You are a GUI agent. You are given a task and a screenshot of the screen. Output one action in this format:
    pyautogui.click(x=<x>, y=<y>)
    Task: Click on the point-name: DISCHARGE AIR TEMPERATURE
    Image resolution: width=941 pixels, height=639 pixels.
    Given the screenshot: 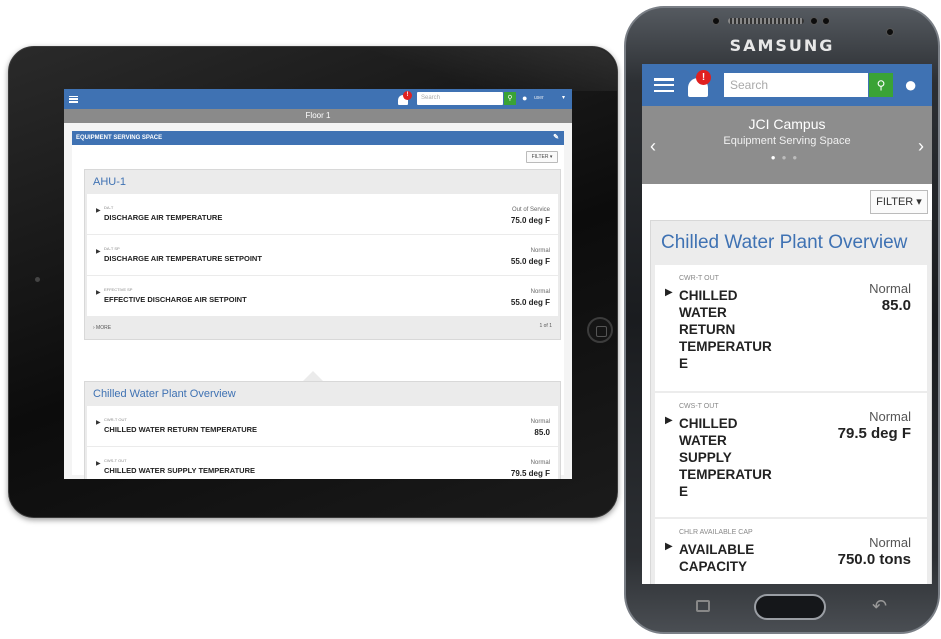 What is the action you would take?
    pyautogui.click(x=163, y=217)
    